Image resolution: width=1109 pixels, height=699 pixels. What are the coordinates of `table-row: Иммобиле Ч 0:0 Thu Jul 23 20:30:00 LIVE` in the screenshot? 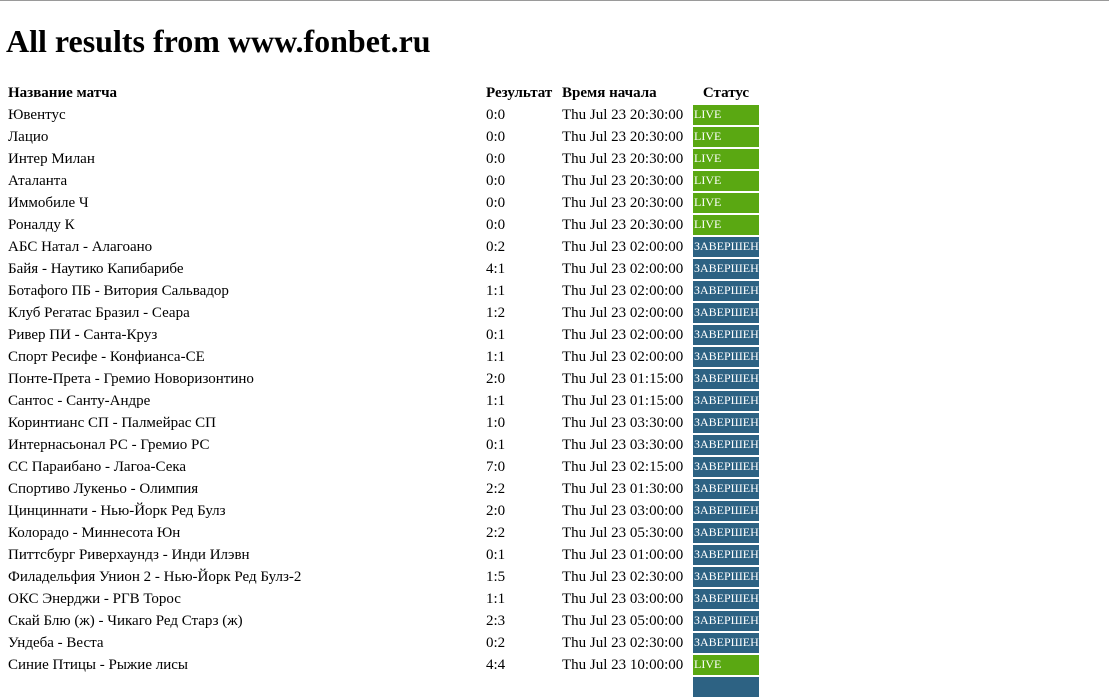 It's located at (383, 203).